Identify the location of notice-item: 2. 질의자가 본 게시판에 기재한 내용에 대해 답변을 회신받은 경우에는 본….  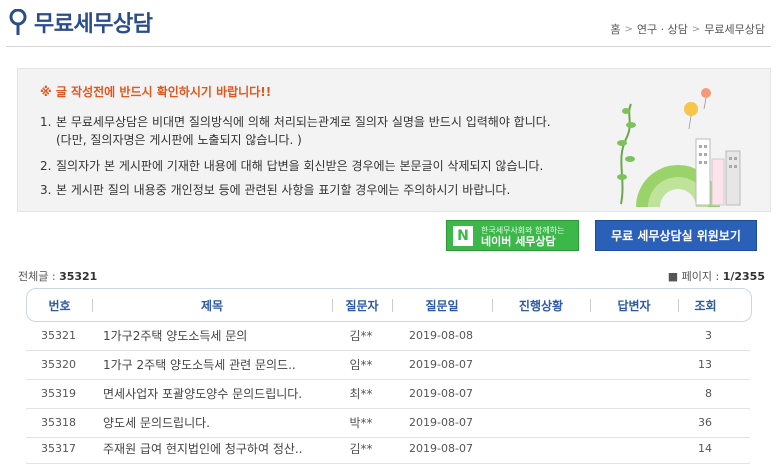
(292, 166).